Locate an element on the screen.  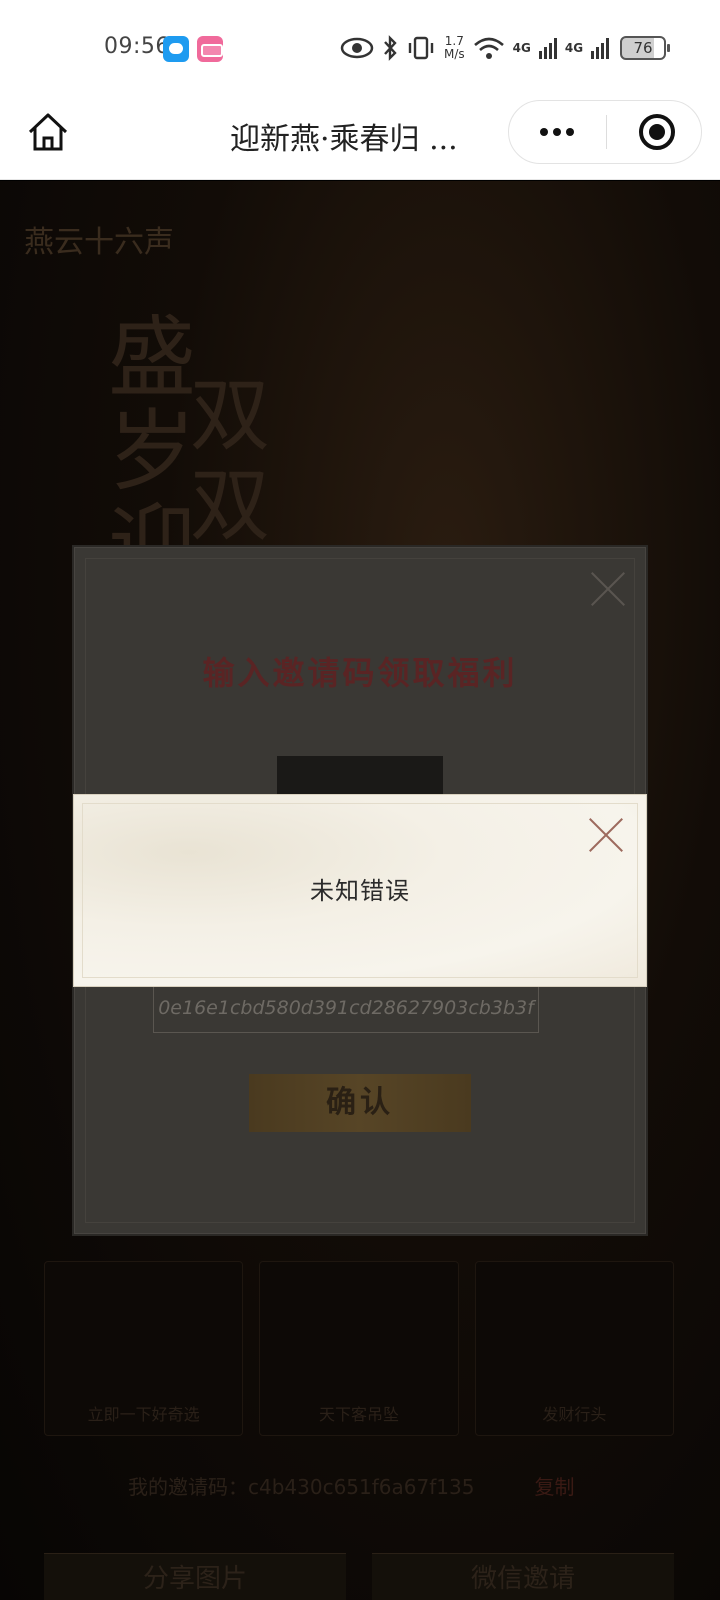
brand-logo: 燕云十六声 is located at coordinates (99, 242).